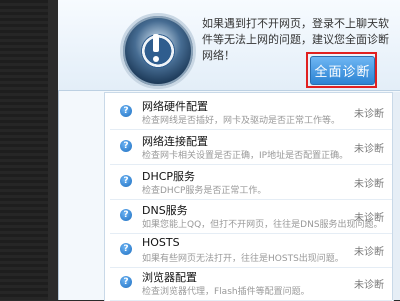  What do you see at coordinates (251, 182) in the screenshot?
I see `list-item: ? DHCP服务 检查DHCP服务是否正常工作。 未诊断` at bounding box center [251, 182].